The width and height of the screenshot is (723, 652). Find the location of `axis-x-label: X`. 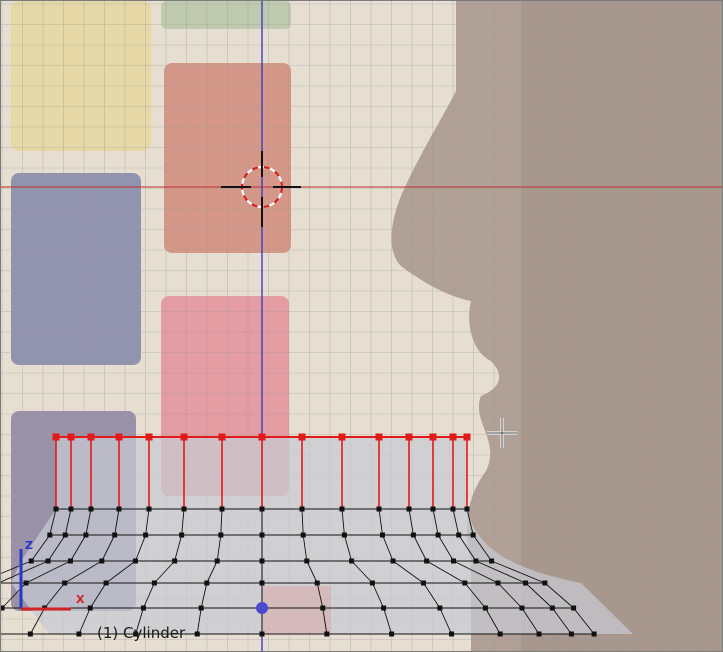

axis-x-label: X is located at coordinates (80, 599).